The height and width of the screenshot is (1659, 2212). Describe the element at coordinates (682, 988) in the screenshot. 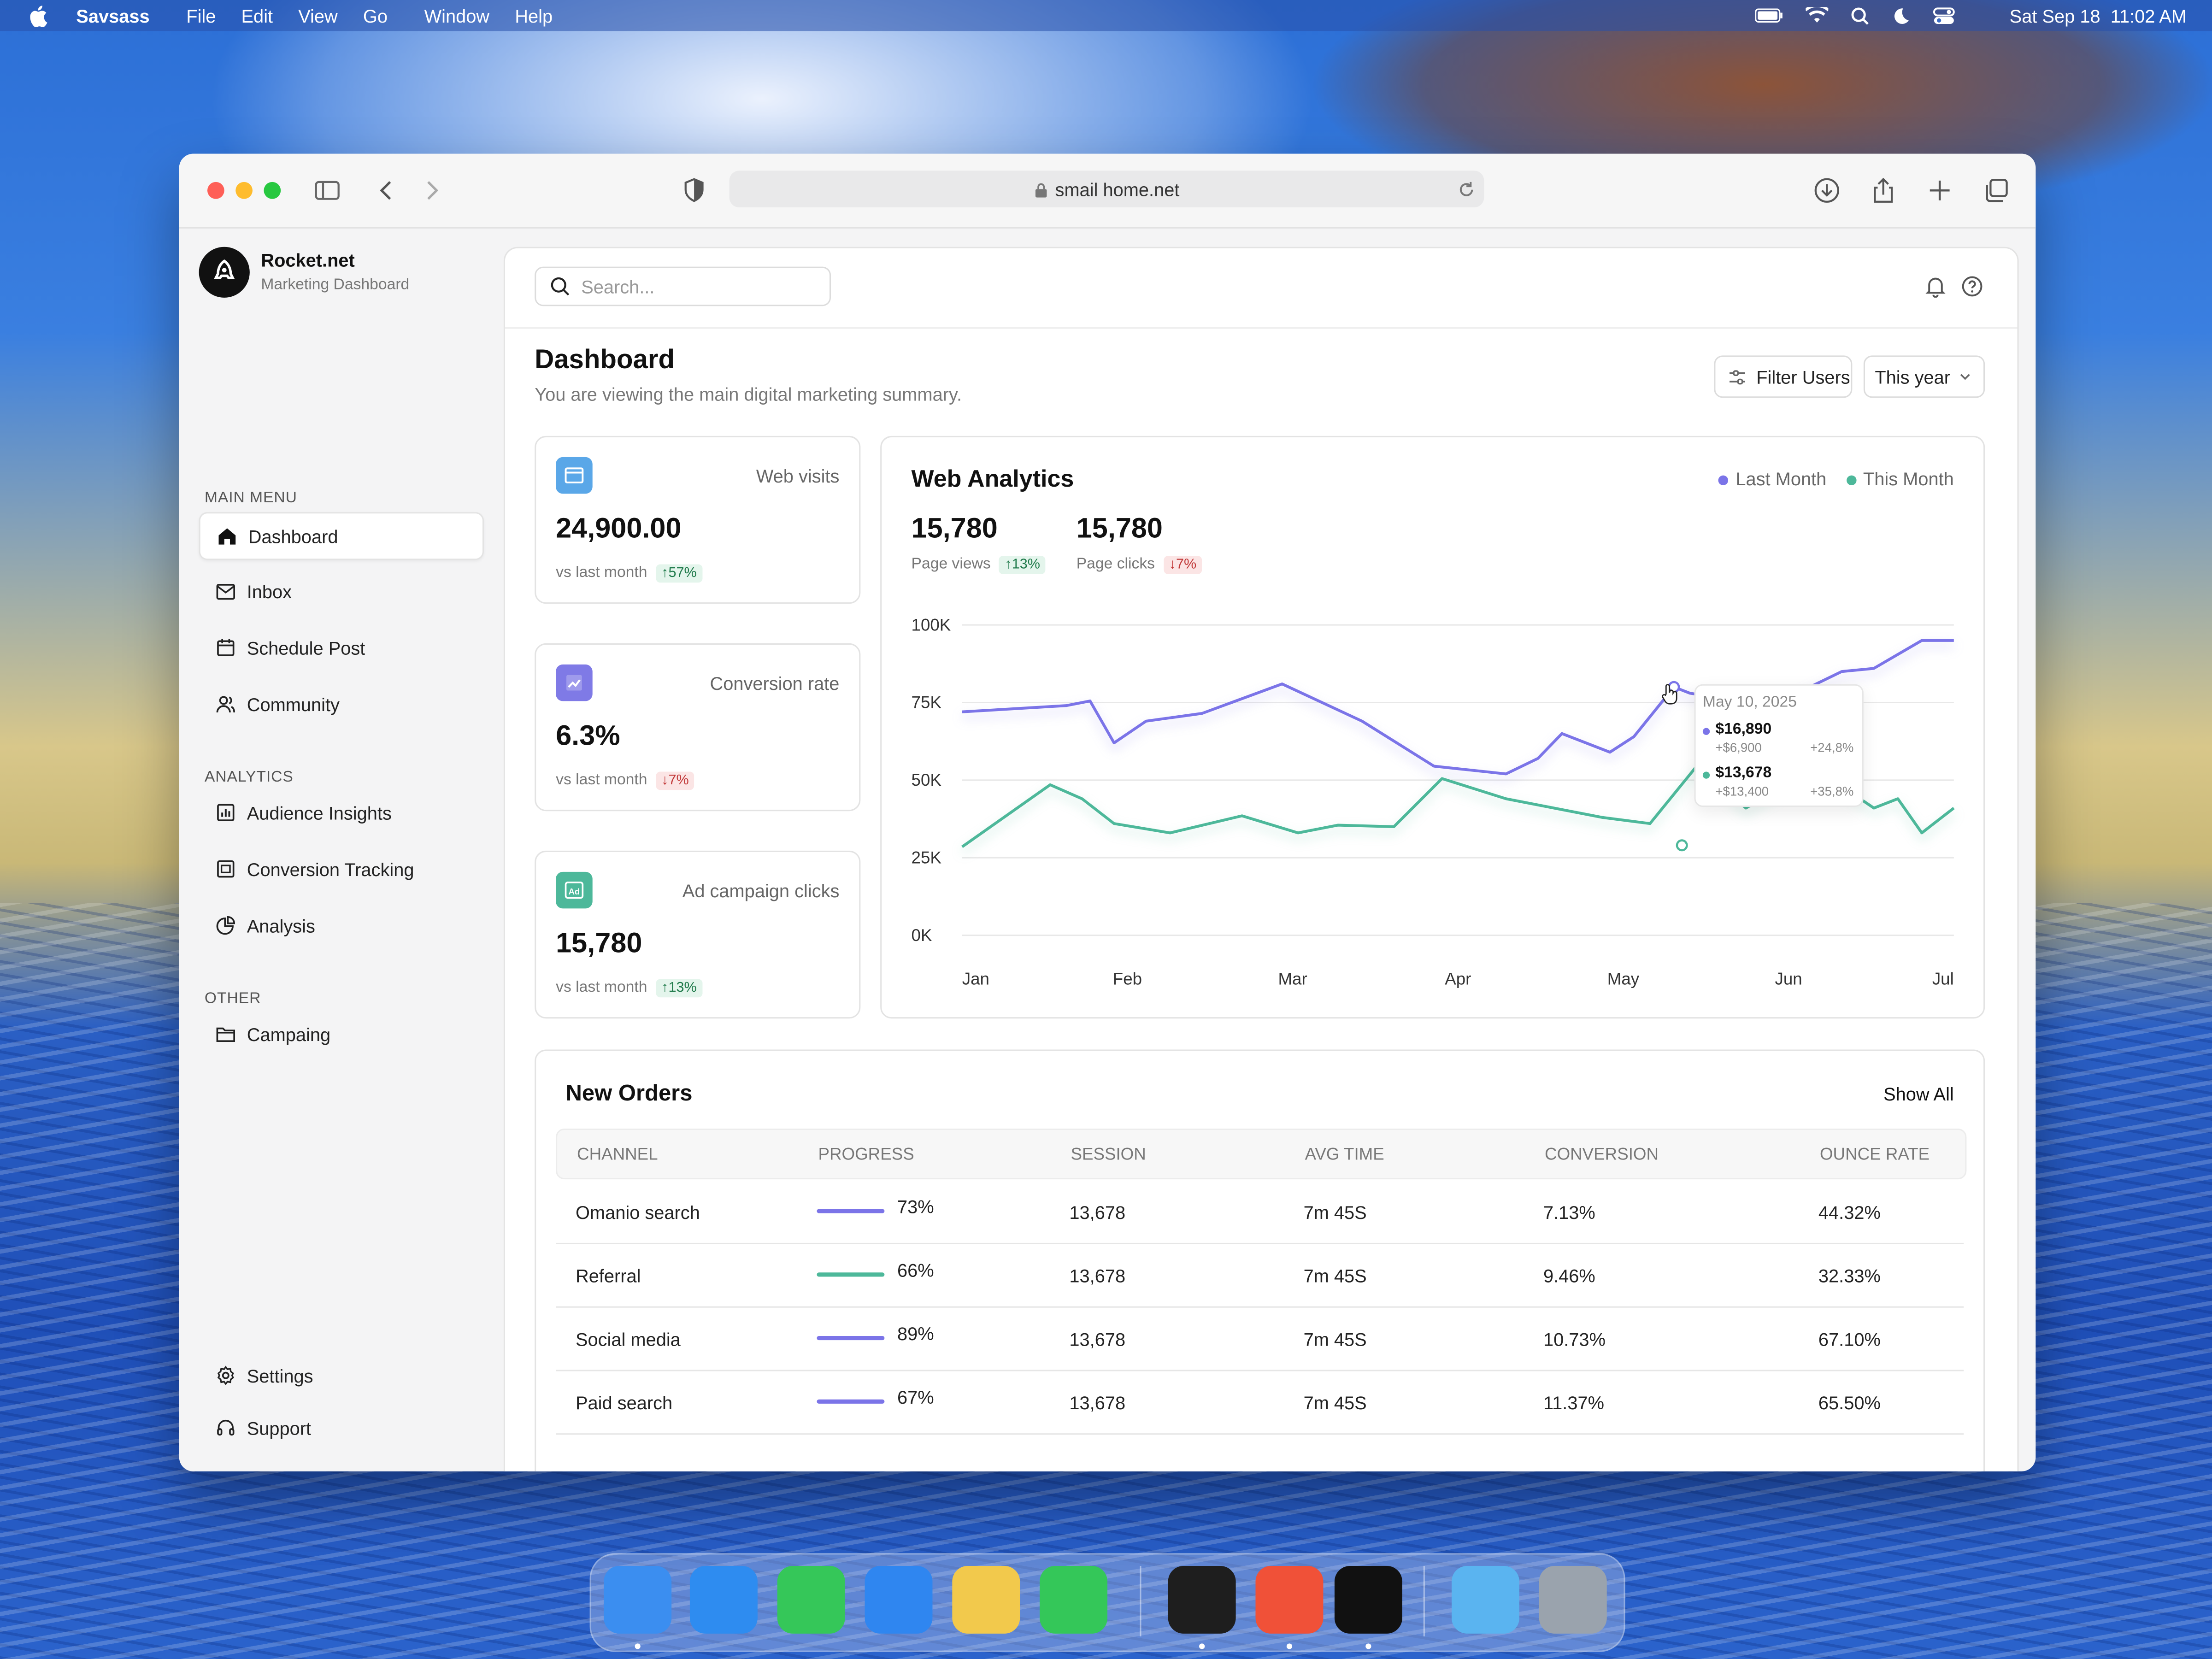

I see `stat-change-value: 13%` at that location.